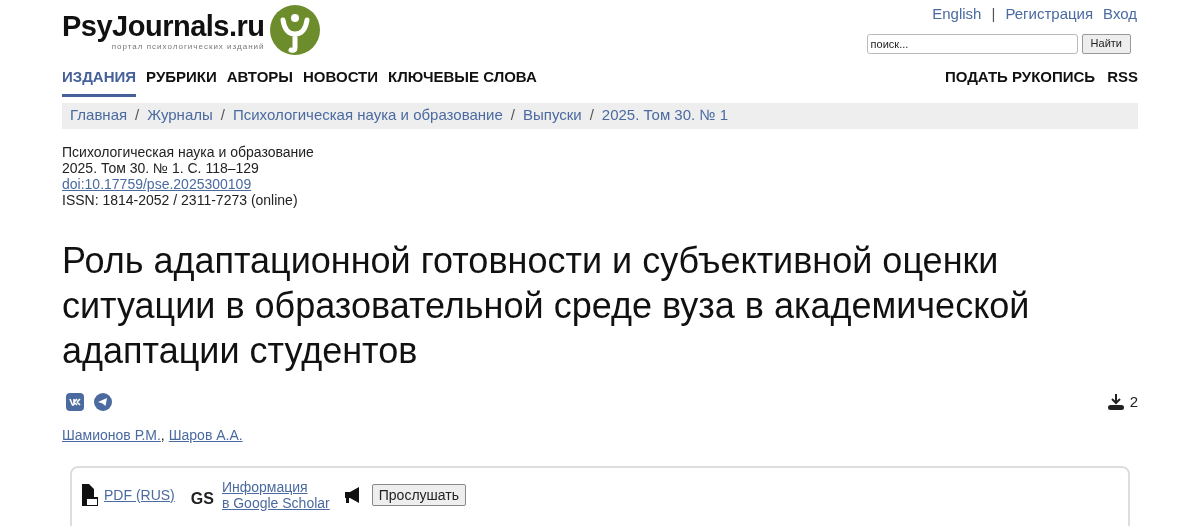  What do you see at coordinates (957, 14) in the screenshot?
I see `top-link: English` at bounding box center [957, 14].